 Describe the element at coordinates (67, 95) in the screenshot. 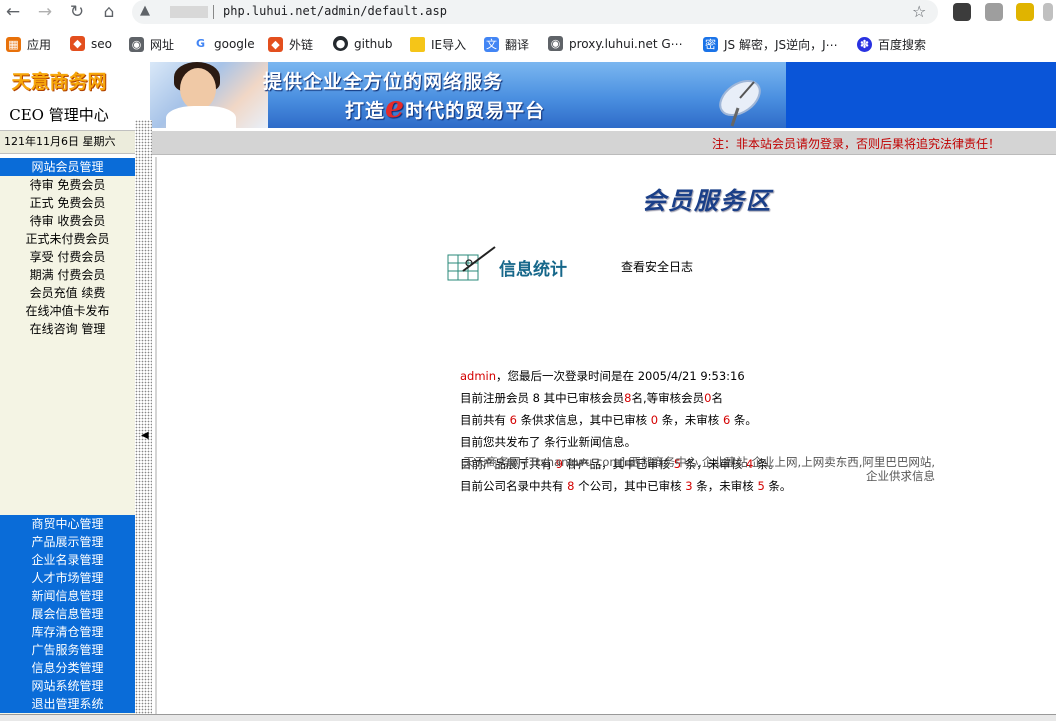

I see `site-logo: 天意商务网 CEO 管理中心` at that location.